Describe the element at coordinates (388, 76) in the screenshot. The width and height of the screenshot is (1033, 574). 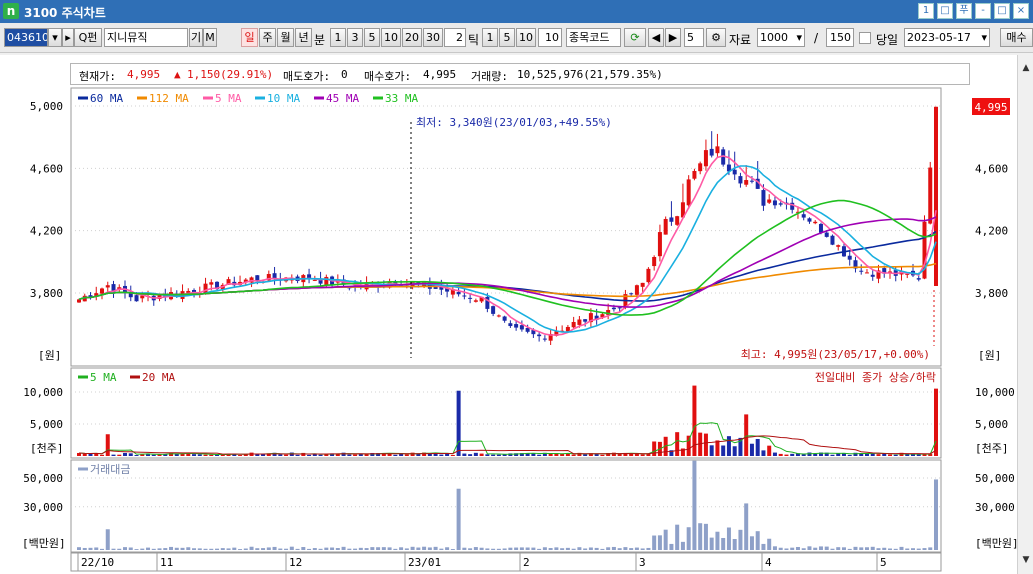
I see `bid-label: 매수호가:` at that location.